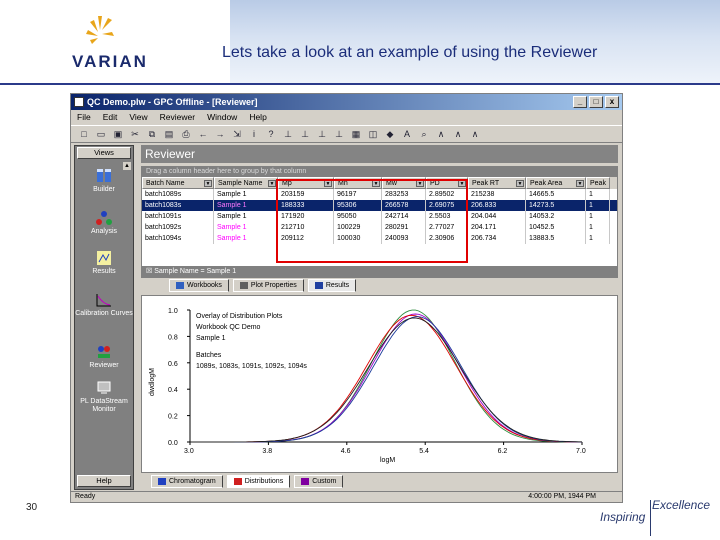  I want to click on table-cell: batch1092s, so click(178, 227).